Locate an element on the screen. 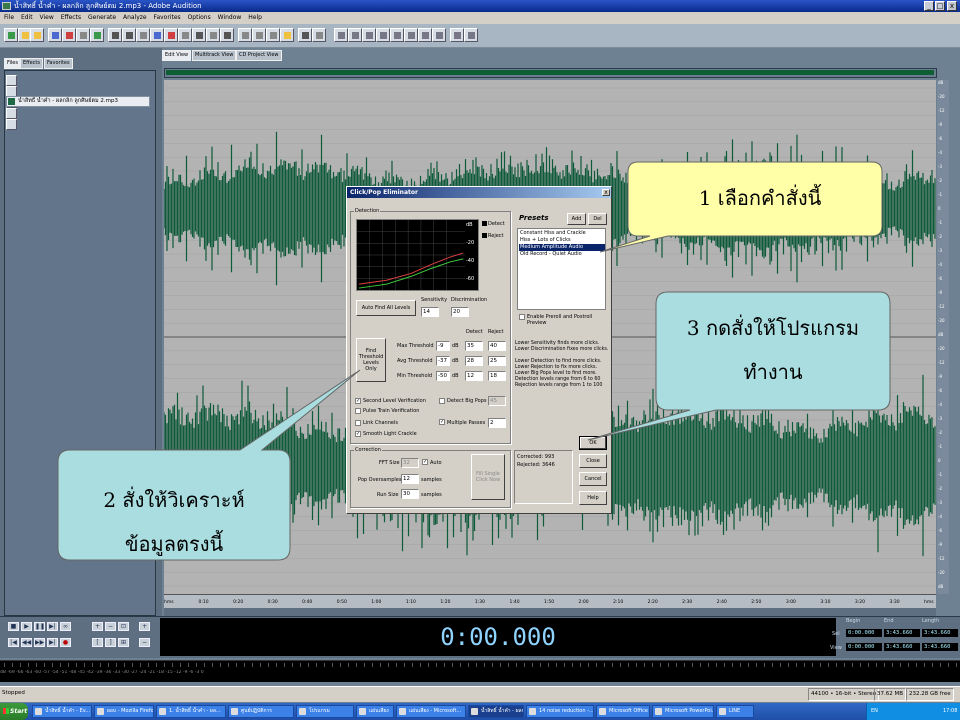 Image resolution: width=960 pixels, height=720 pixels. fx-2-button is located at coordinates (355, 35).